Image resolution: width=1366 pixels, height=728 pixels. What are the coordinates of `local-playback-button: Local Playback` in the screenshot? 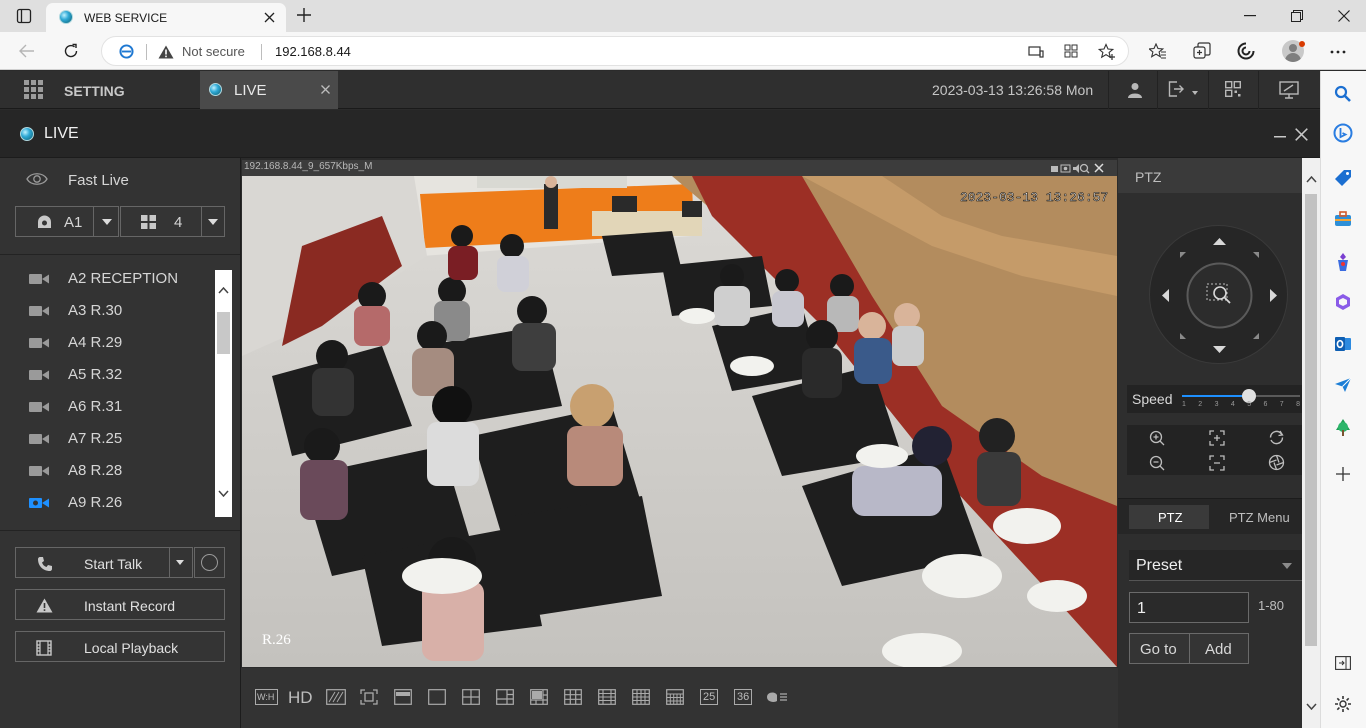 It's located at (120, 646).